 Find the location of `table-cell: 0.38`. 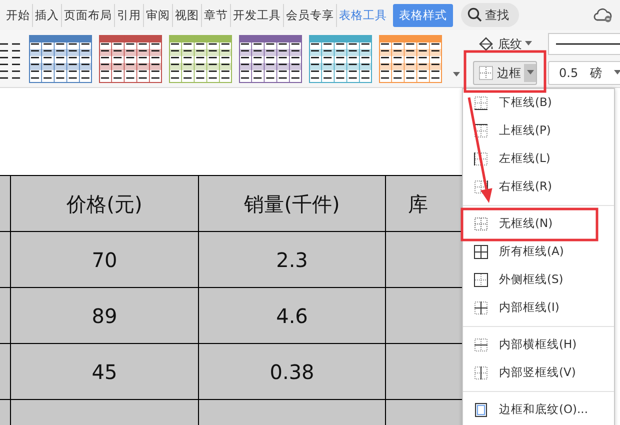

table-cell: 0.38 is located at coordinates (292, 372).